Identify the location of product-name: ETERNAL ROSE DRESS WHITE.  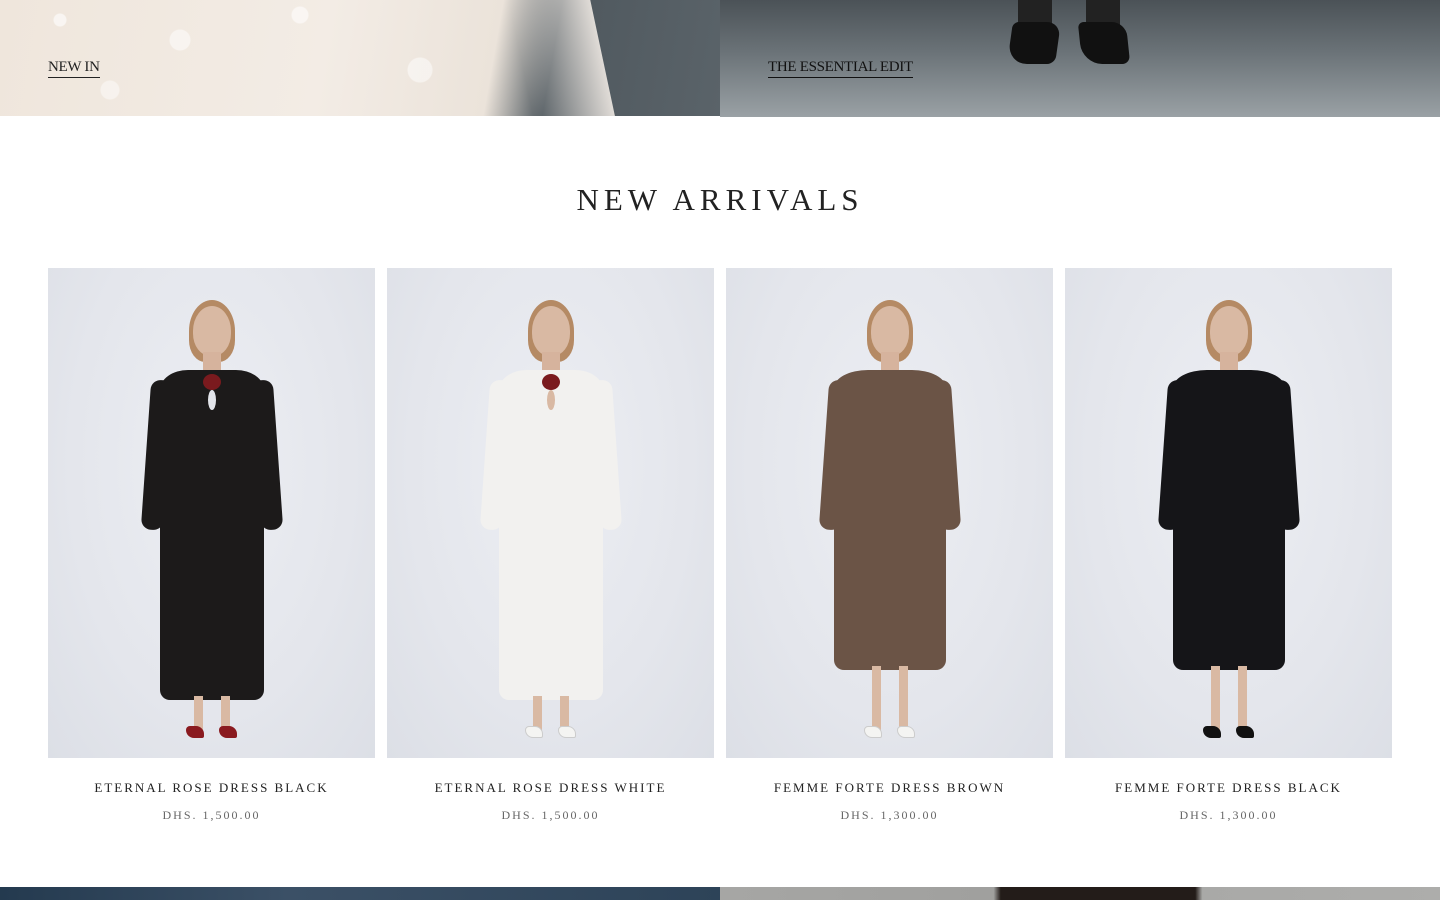
(551, 788).